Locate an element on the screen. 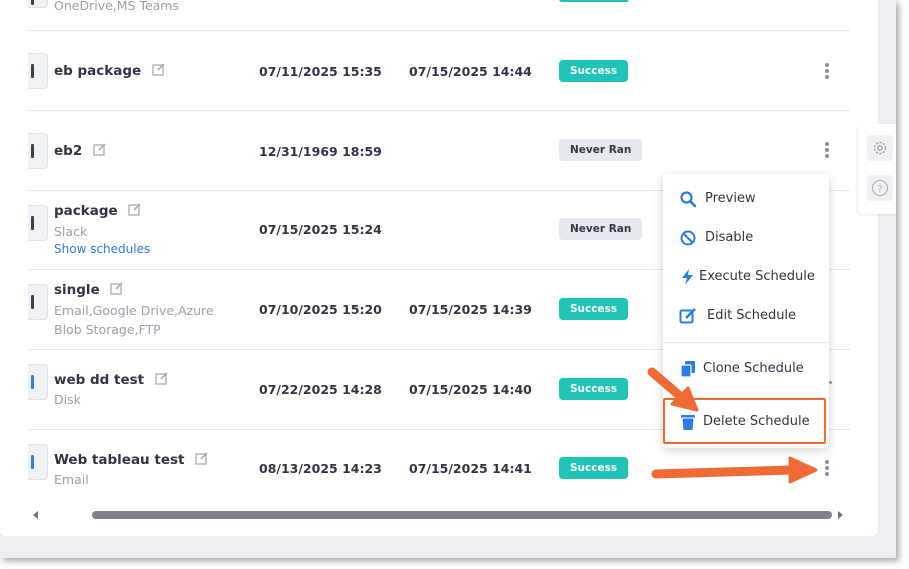  row-name: single is located at coordinates (89, 289).